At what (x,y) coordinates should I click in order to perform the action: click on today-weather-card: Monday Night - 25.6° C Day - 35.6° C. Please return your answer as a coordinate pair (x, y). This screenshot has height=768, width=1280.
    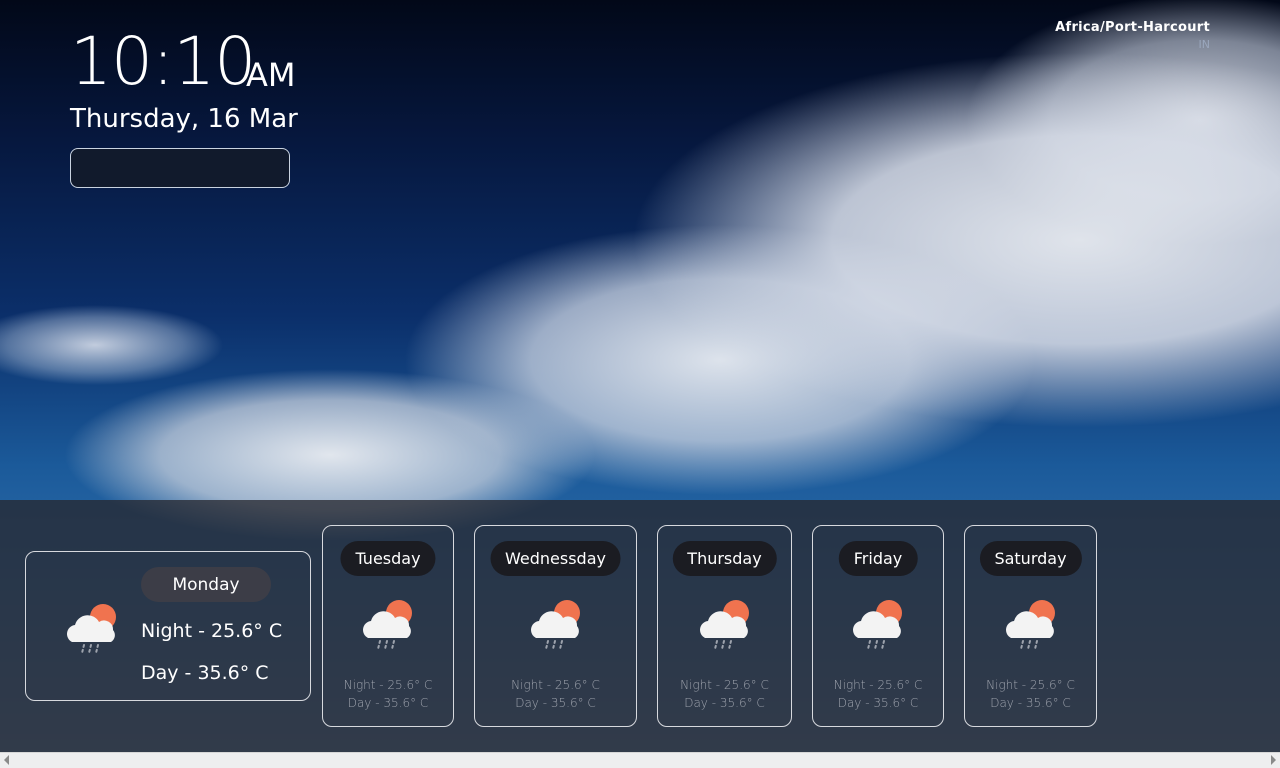
    Looking at the image, I should click on (168, 626).